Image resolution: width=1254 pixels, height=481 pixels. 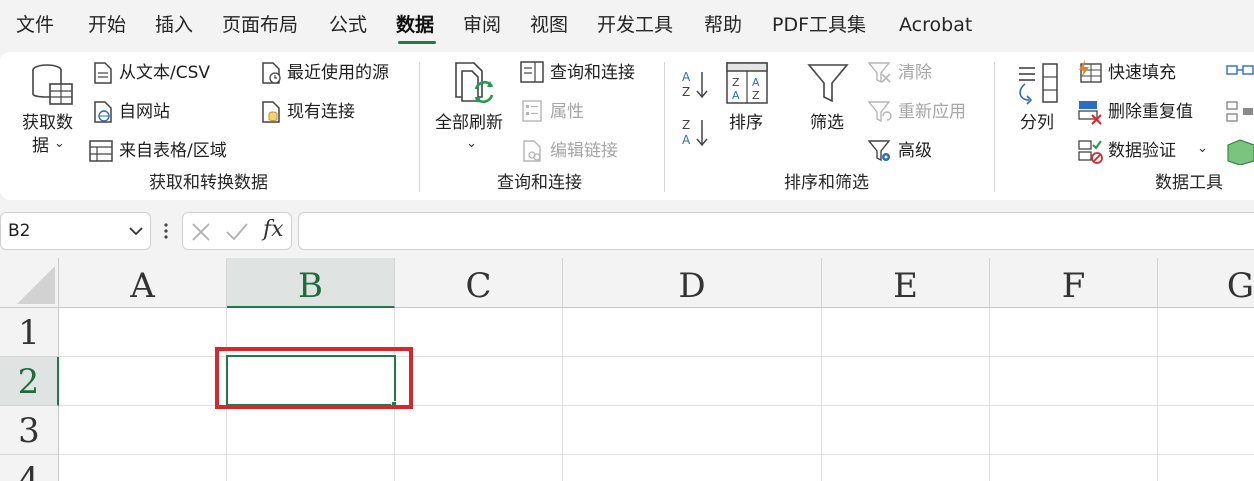 I want to click on relationships-icon, so click(x=1240, y=112).